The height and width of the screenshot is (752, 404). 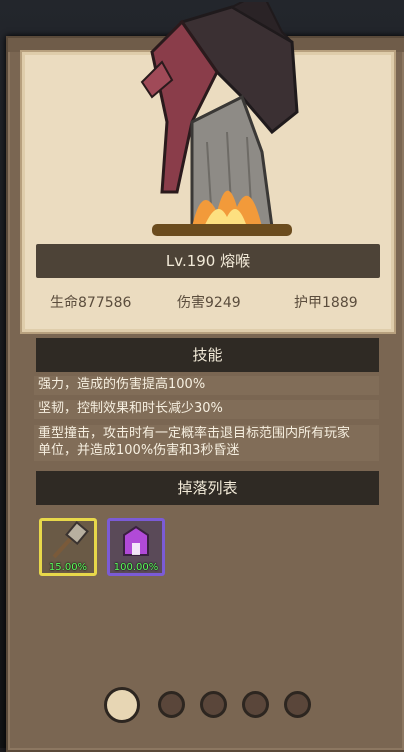 What do you see at coordinates (70, 539) in the screenshot?
I see `hammer-icon` at bounding box center [70, 539].